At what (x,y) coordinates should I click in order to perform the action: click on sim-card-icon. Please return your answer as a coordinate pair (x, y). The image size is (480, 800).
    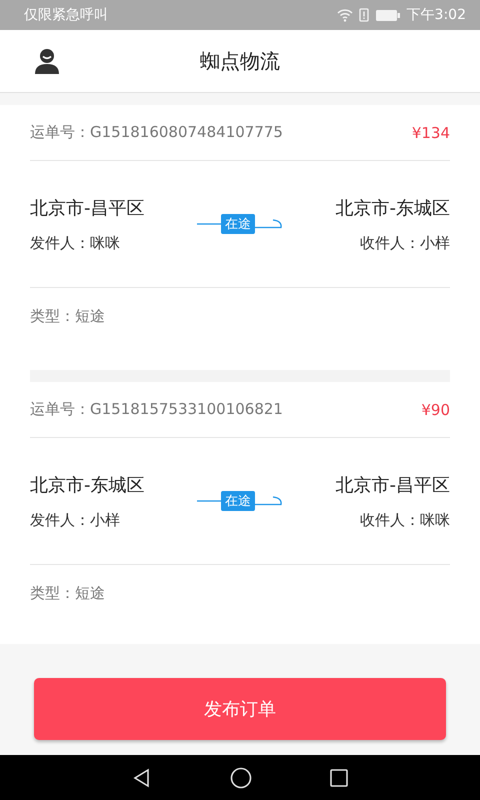
    Looking at the image, I should click on (363, 15).